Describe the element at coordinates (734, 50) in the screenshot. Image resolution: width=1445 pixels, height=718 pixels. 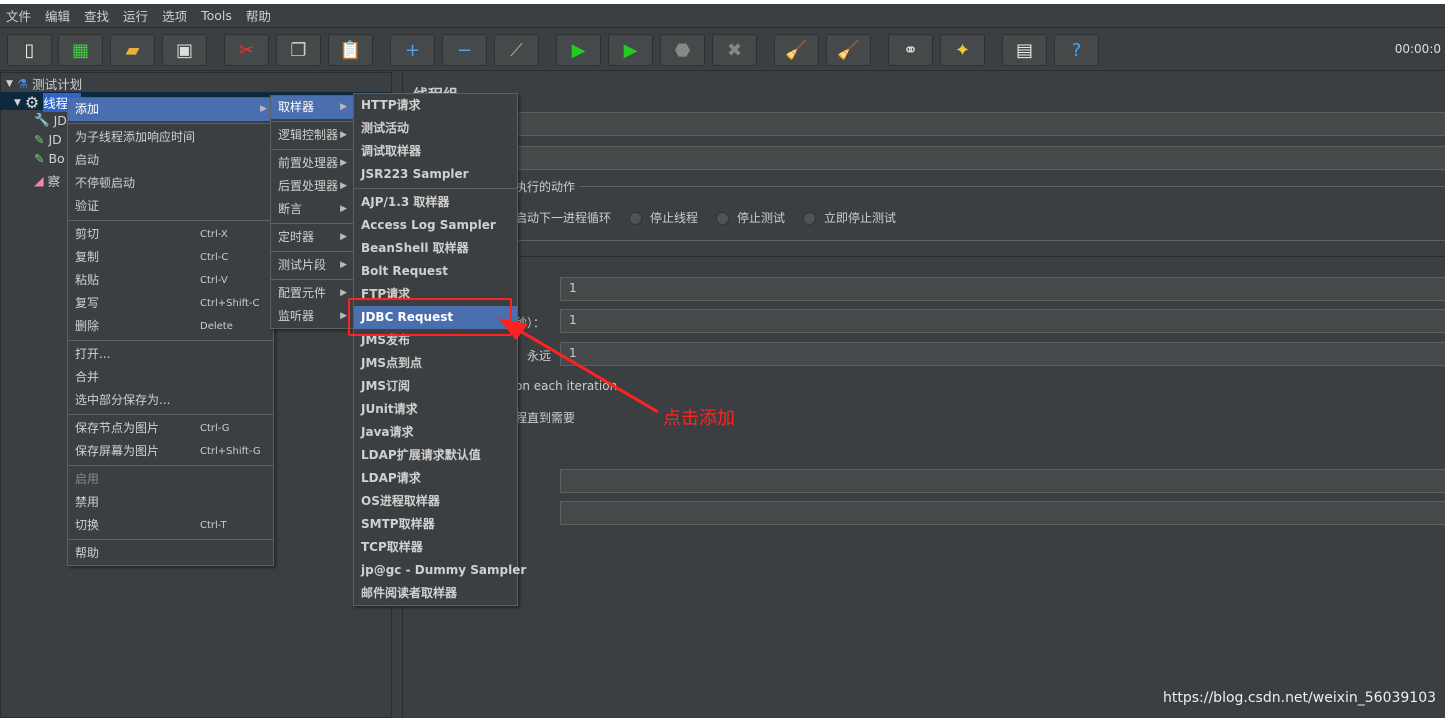
I see `shutdown-button: ✖` at that location.